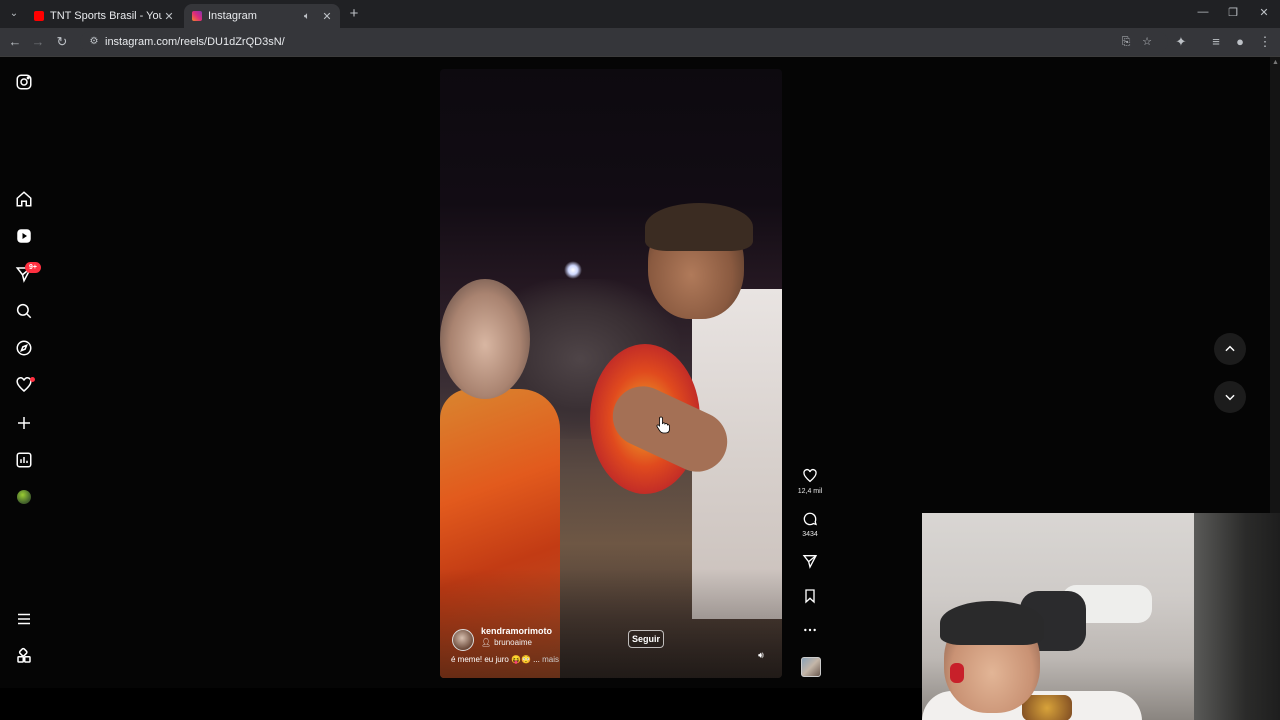 The height and width of the screenshot is (720, 1280). What do you see at coordinates (1230, 349) in the screenshot?
I see `previous-reel-button` at bounding box center [1230, 349].